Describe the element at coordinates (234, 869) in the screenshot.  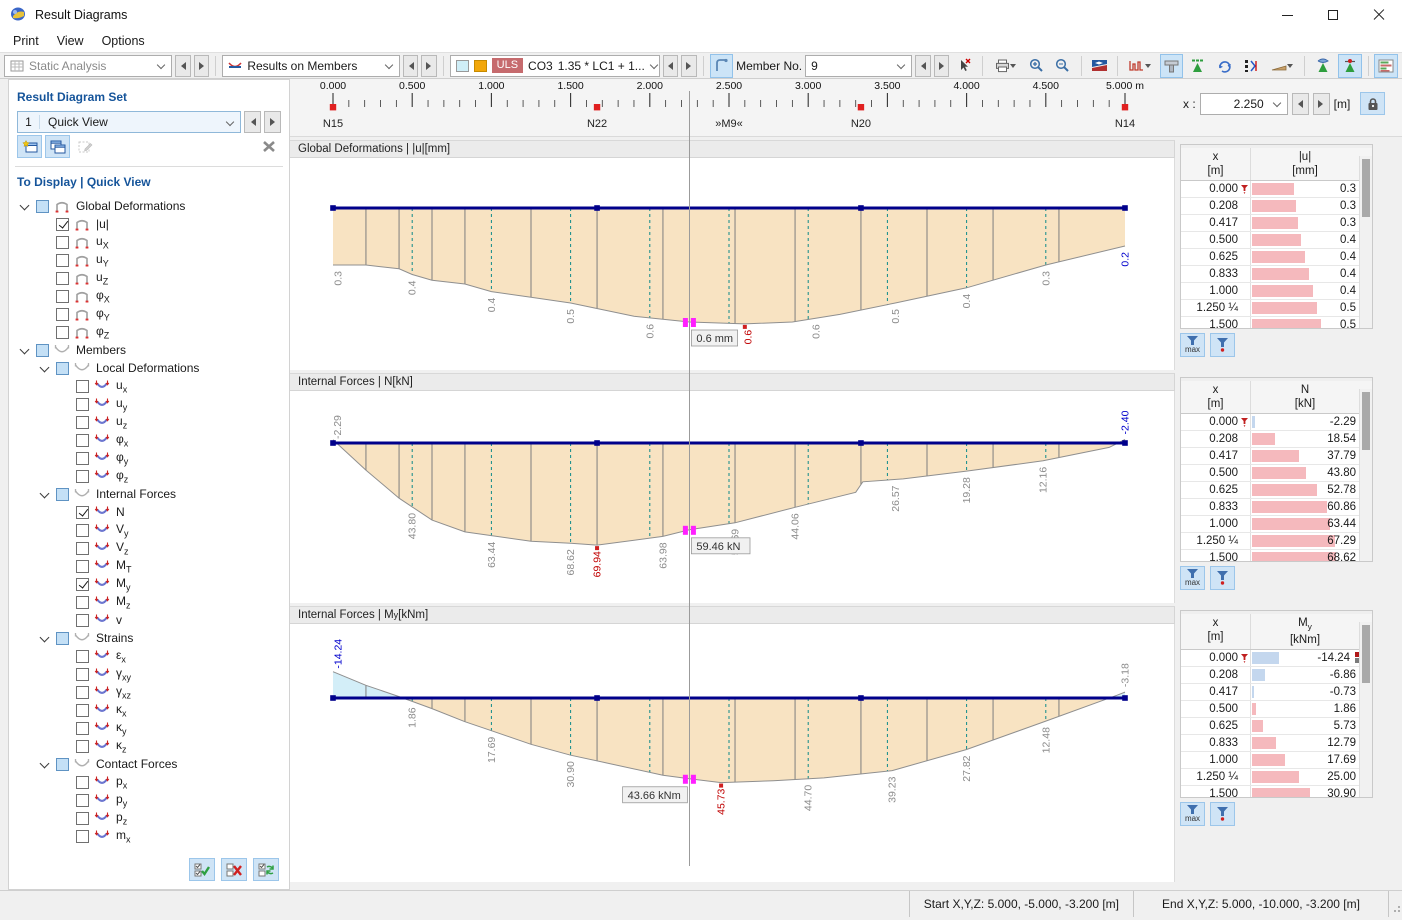
I see `uncheck-all-button` at that location.